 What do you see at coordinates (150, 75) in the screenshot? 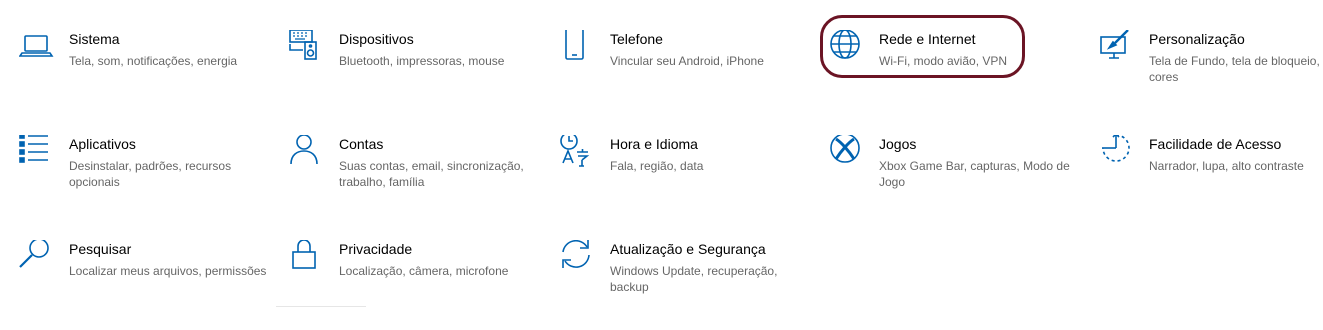
I see `tile-sistema: Sistema Tela, som, notificações, energia` at bounding box center [150, 75].